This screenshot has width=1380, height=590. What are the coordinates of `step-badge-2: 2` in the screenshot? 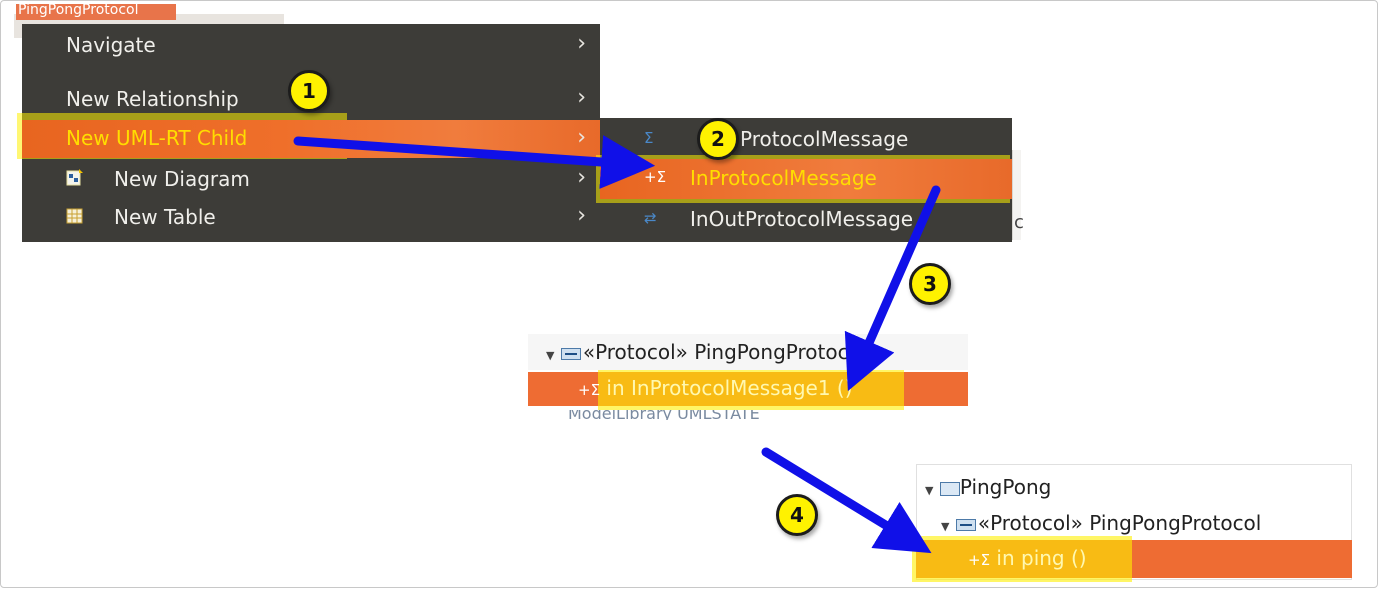 It's located at (718, 139).